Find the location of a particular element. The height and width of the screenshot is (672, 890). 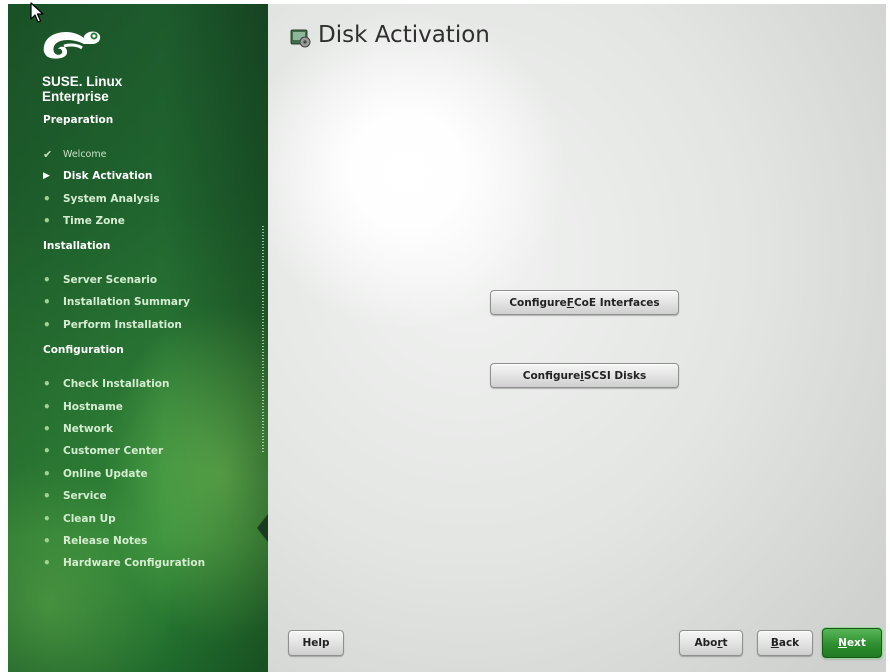

step-check-installation: • Check Installation is located at coordinates (106, 384).